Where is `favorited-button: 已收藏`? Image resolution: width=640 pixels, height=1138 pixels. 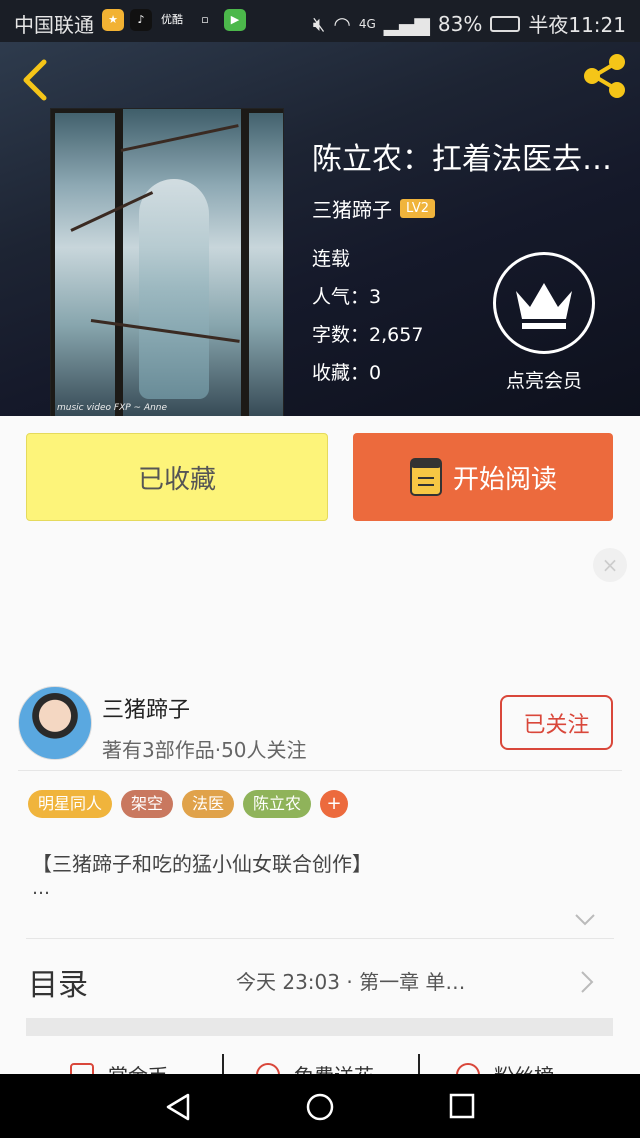
favorited-button: 已收藏 is located at coordinates (177, 477).